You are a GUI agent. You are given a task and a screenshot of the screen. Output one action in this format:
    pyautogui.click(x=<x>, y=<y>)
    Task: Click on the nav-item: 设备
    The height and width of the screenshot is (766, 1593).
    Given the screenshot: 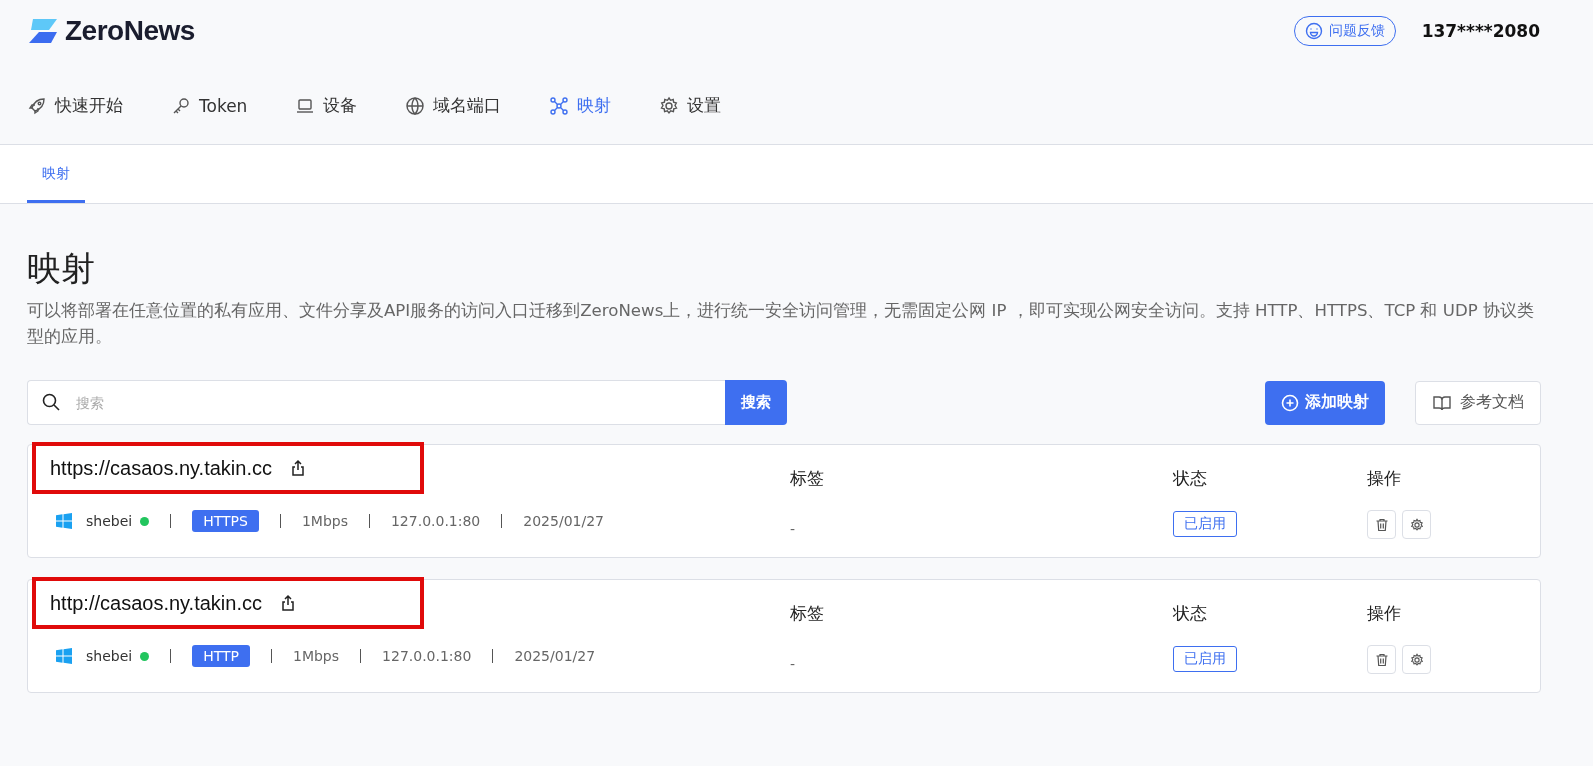 What is the action you would take?
    pyautogui.click(x=326, y=105)
    